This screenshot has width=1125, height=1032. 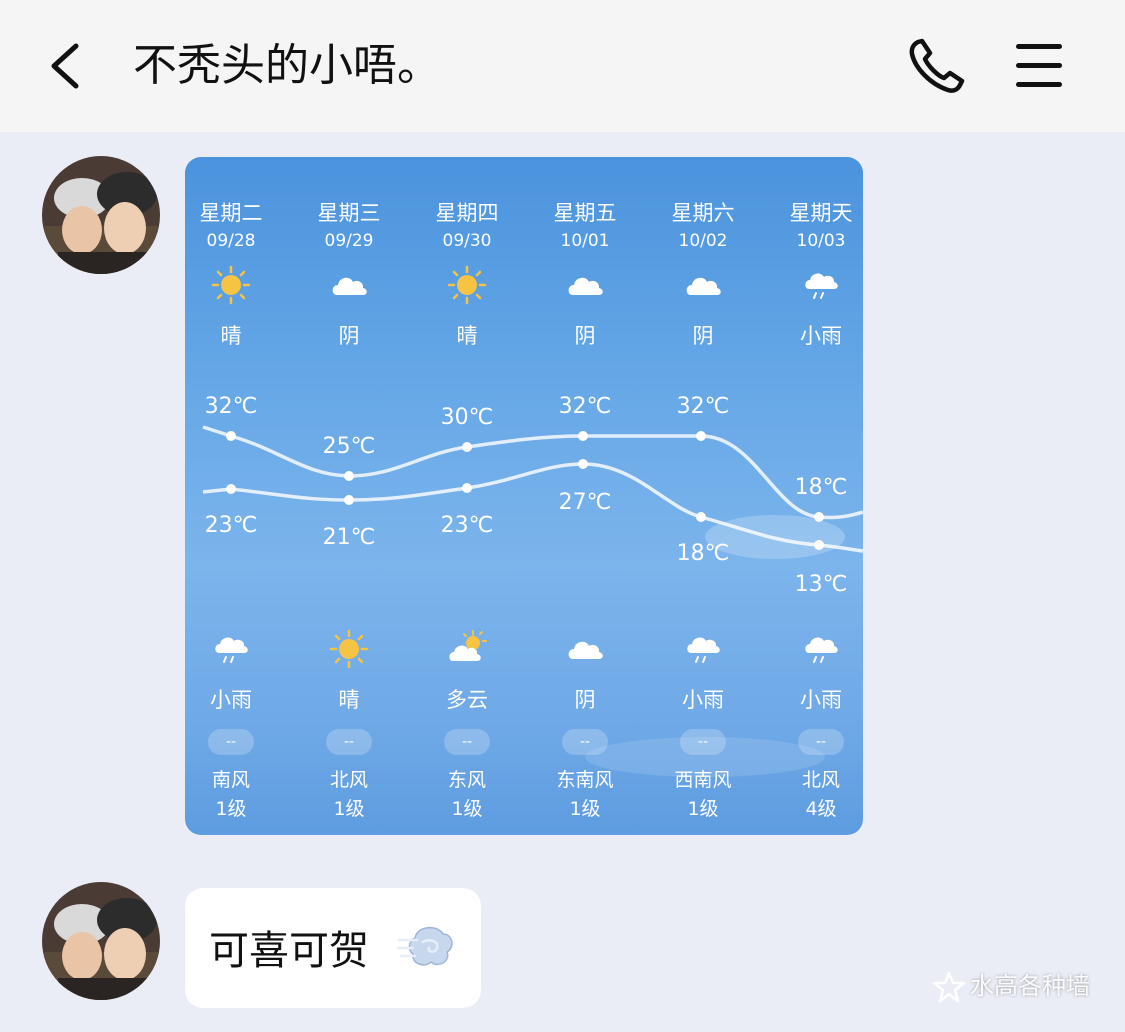 What do you see at coordinates (349, 496) in the screenshot?
I see `forecast-day: 星期三 09/29 阴 25℃ 21℃ 晴 -- 北风 1级` at bounding box center [349, 496].